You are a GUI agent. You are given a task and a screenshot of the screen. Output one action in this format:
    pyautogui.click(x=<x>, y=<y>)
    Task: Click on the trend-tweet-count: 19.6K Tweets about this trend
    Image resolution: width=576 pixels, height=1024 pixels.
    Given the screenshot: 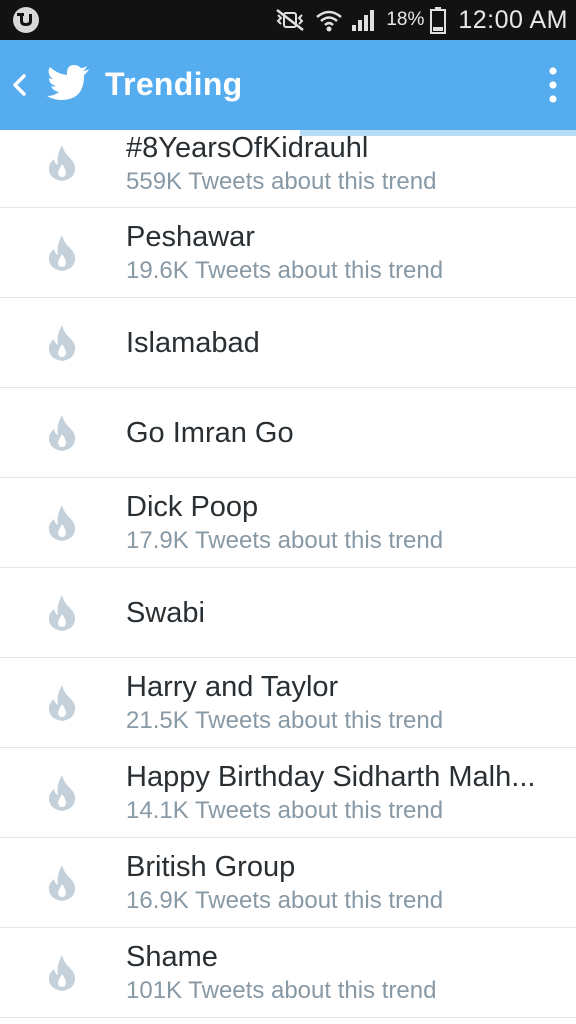 What is the action you would take?
    pyautogui.click(x=285, y=270)
    